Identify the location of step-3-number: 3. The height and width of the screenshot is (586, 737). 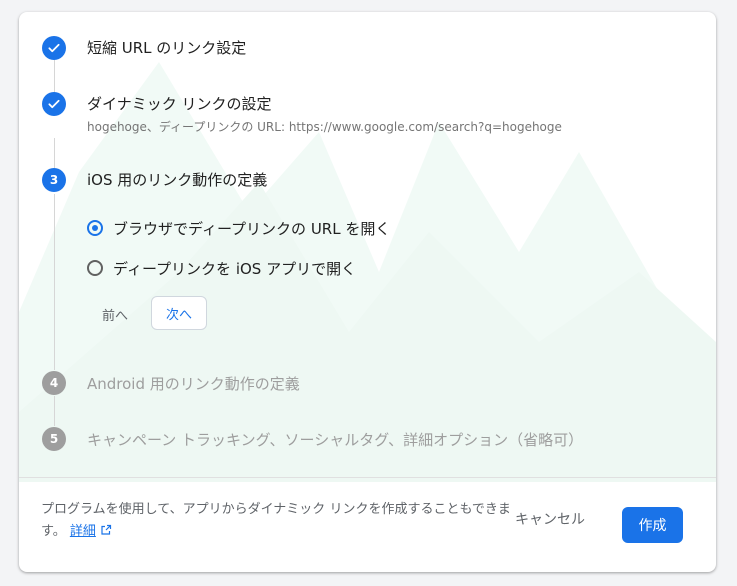
(54, 180).